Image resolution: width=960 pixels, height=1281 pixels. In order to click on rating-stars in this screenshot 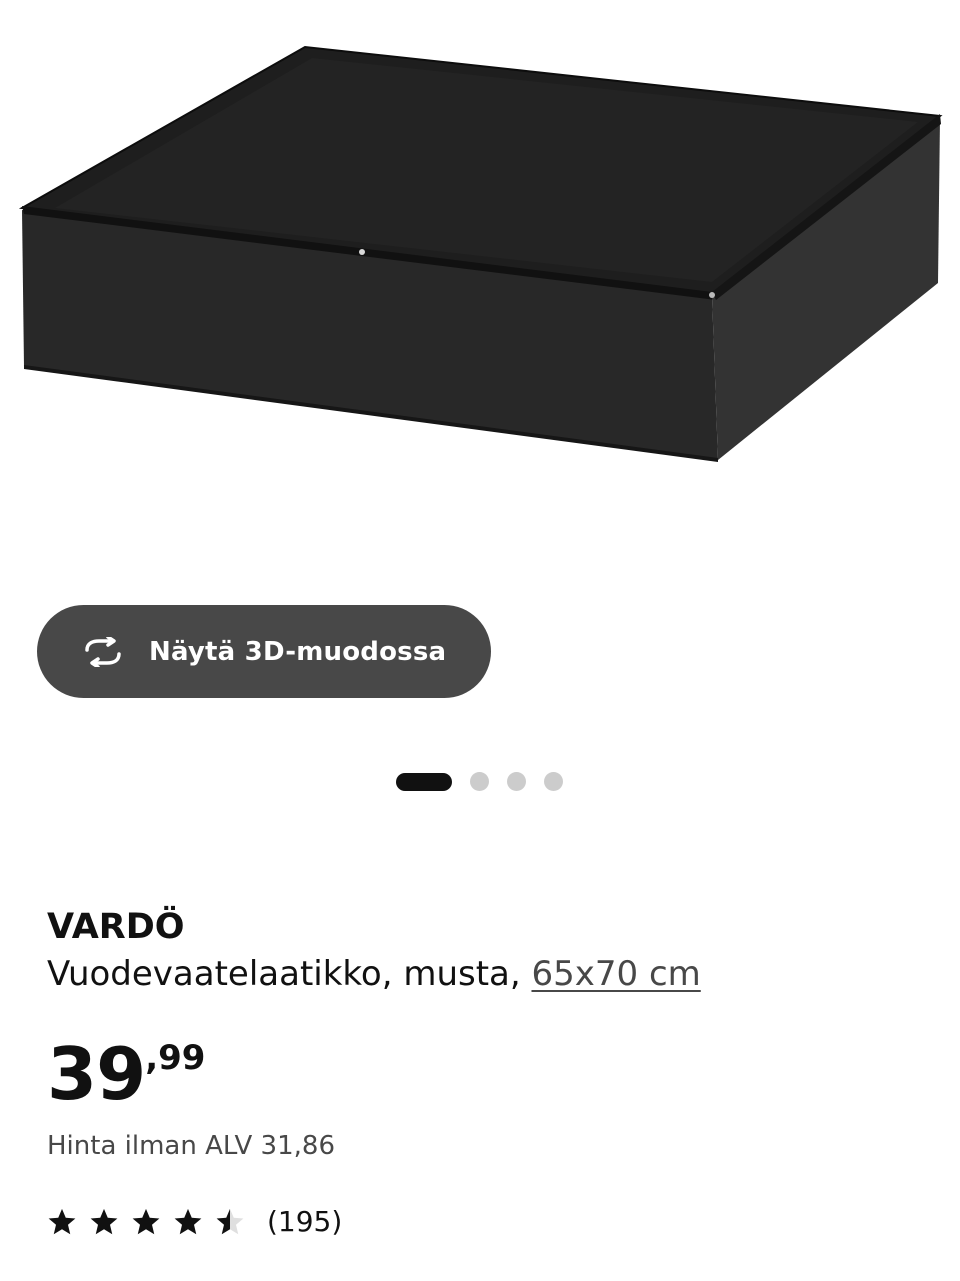, I will do `click(152, 1222)`.